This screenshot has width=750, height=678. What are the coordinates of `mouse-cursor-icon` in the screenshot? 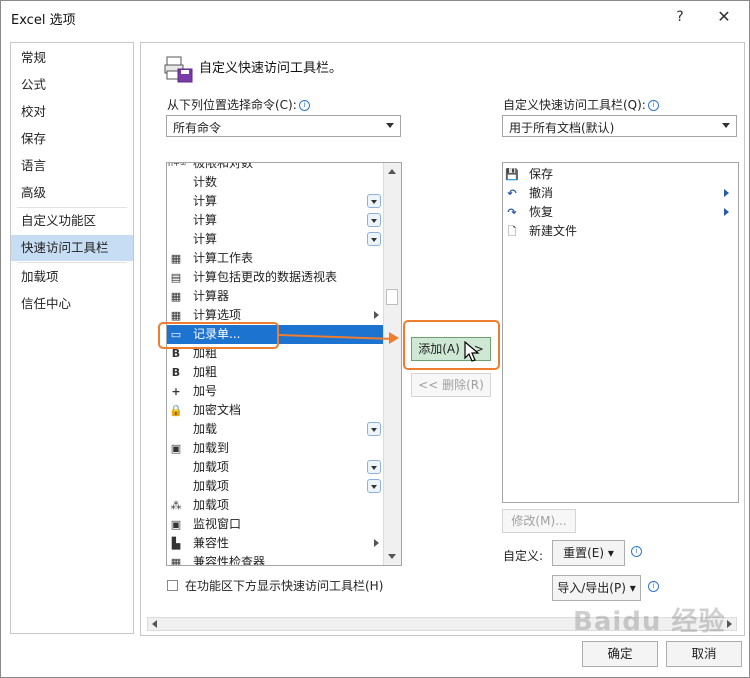 It's located at (472, 351).